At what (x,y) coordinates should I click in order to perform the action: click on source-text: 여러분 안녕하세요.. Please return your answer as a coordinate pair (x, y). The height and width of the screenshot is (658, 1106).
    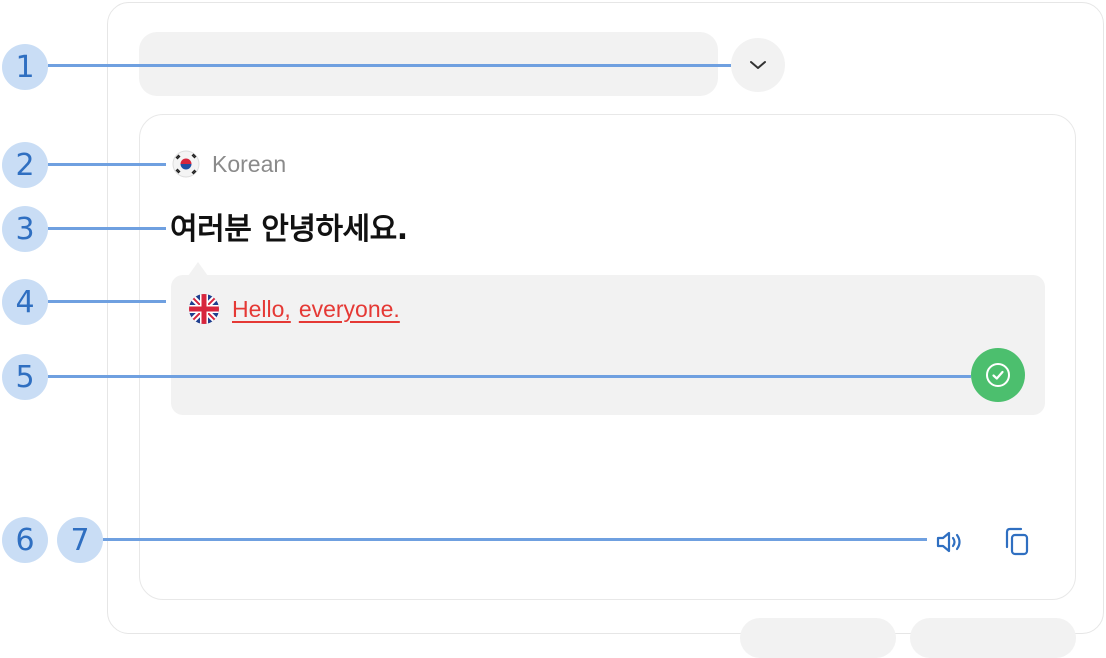
    Looking at the image, I should click on (289, 229).